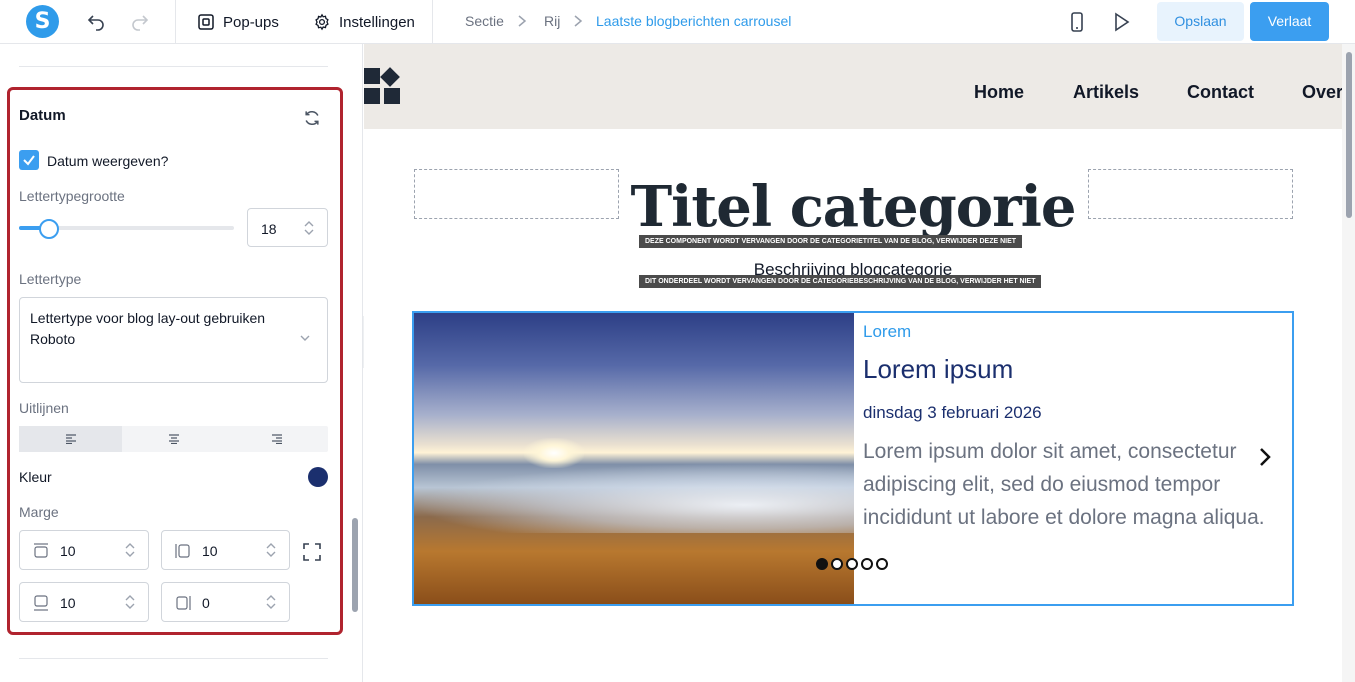  I want to click on app-logo: S, so click(42, 21).